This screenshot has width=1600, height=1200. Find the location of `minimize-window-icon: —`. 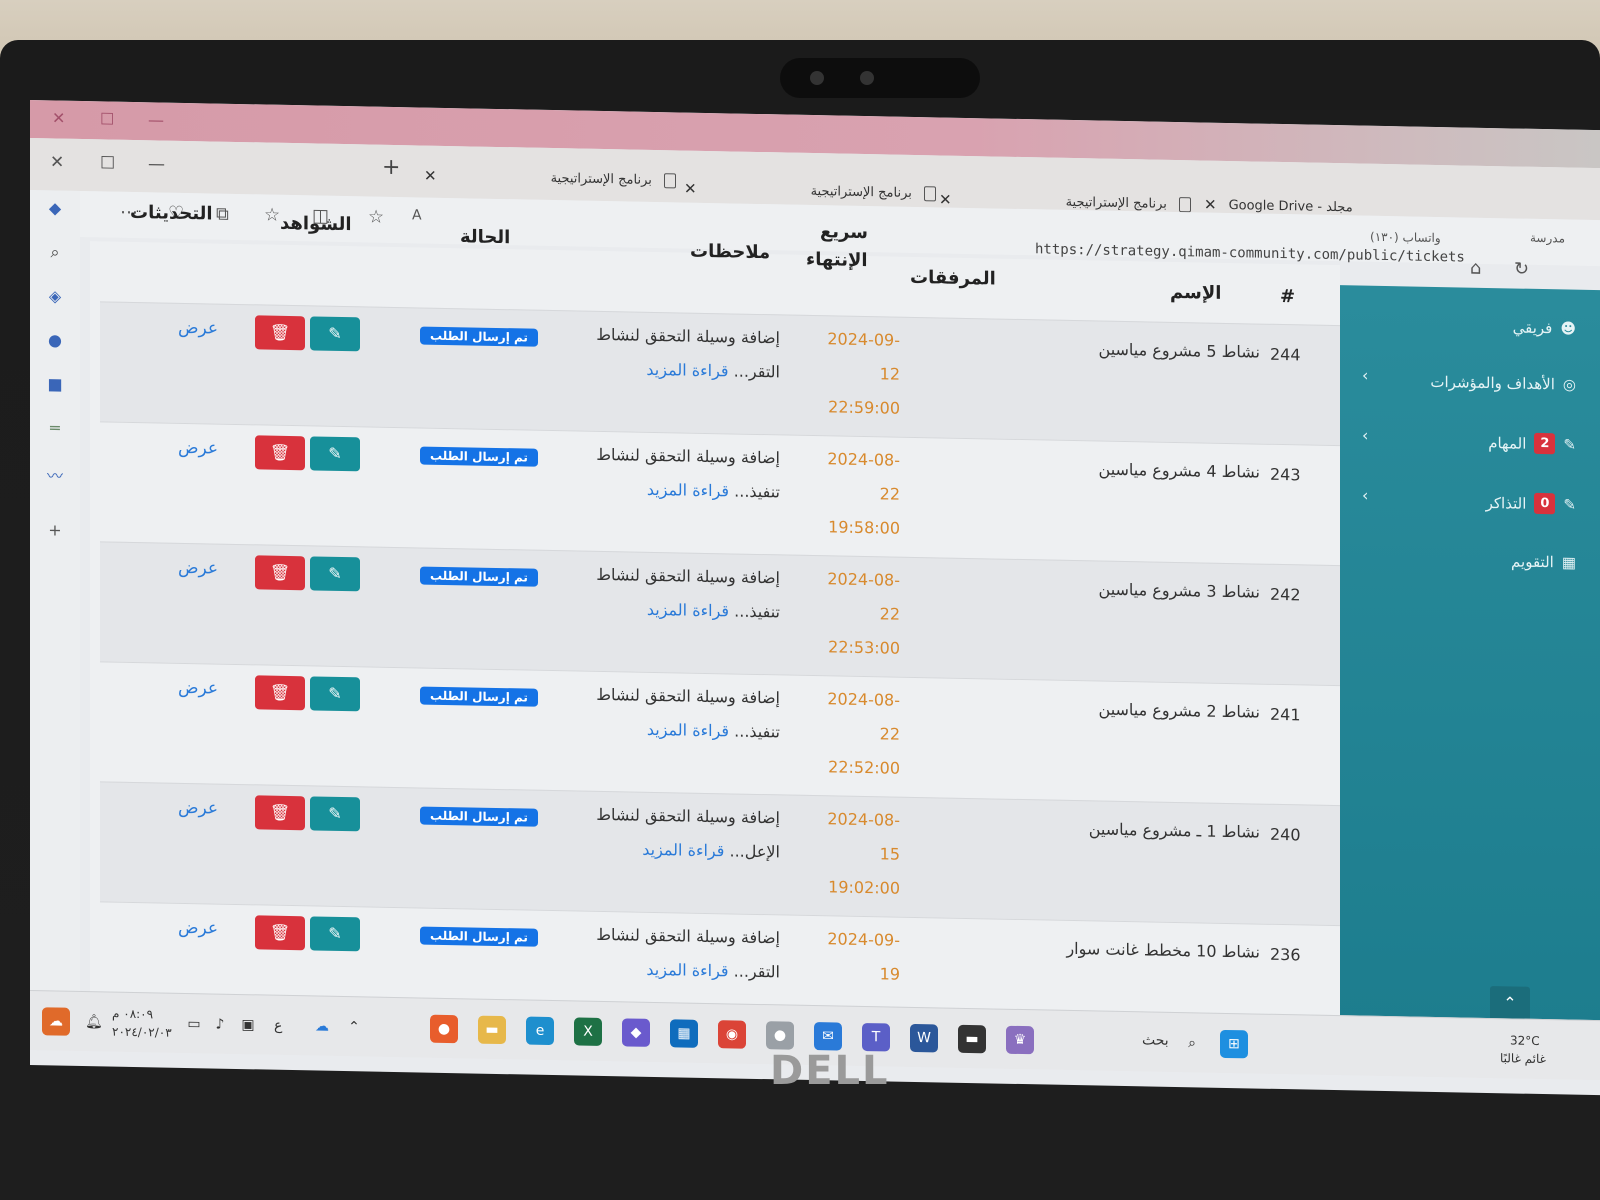

minimize-window-icon: — is located at coordinates (156, 164).